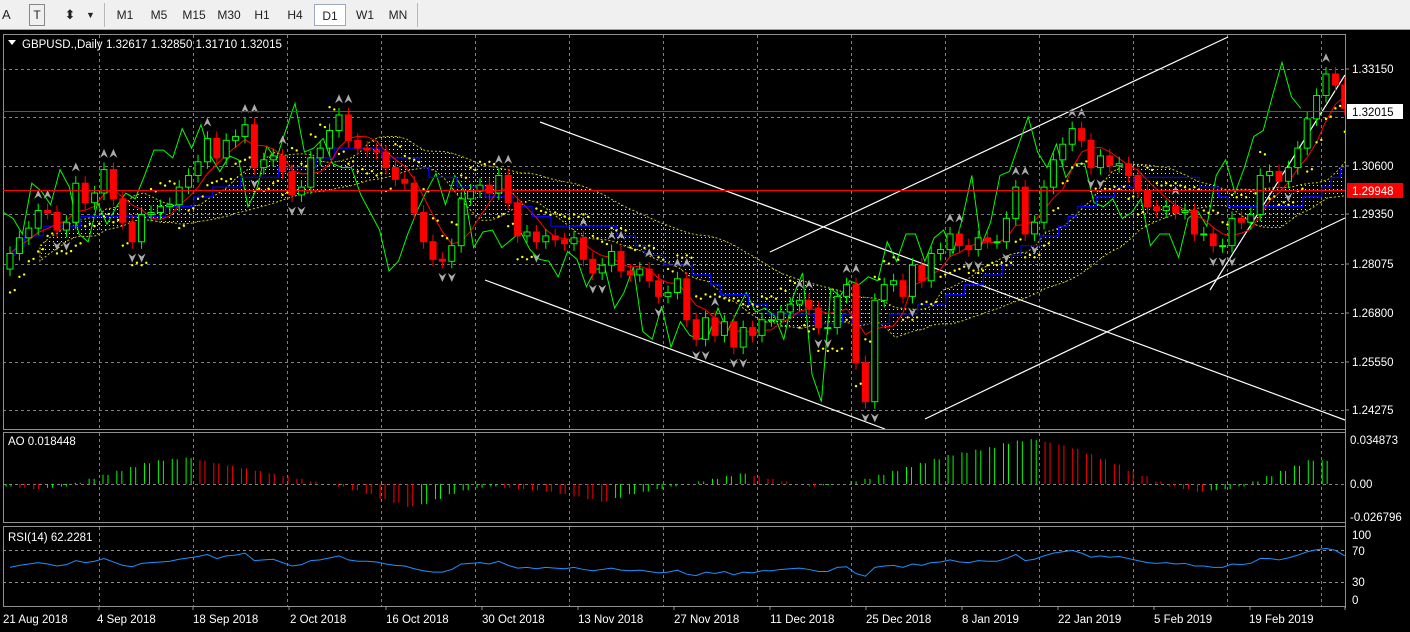 Image resolution: width=1410 pixels, height=632 pixels. What do you see at coordinates (8, 15) in the screenshot?
I see `text-tool-icon: A` at bounding box center [8, 15].